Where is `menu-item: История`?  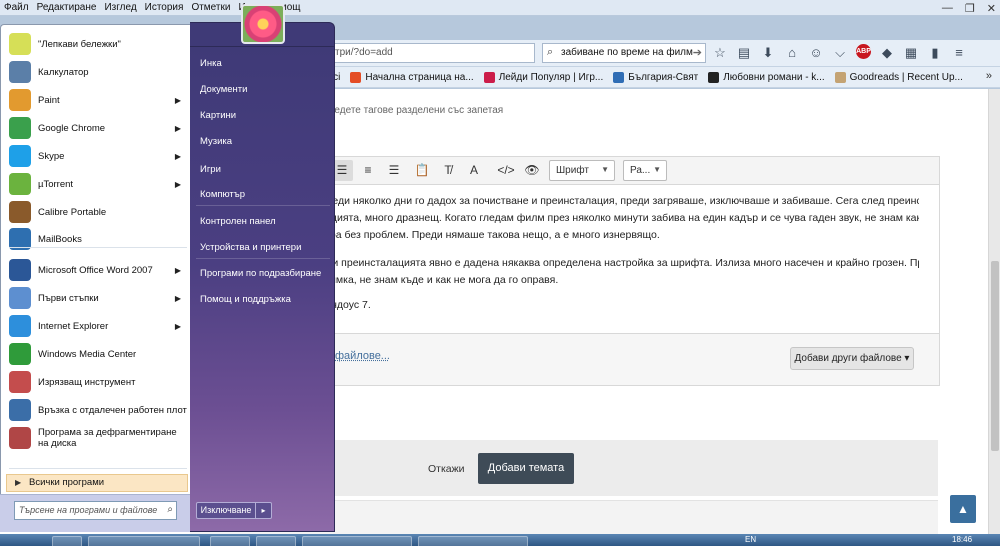 menu-item: История is located at coordinates (164, 7).